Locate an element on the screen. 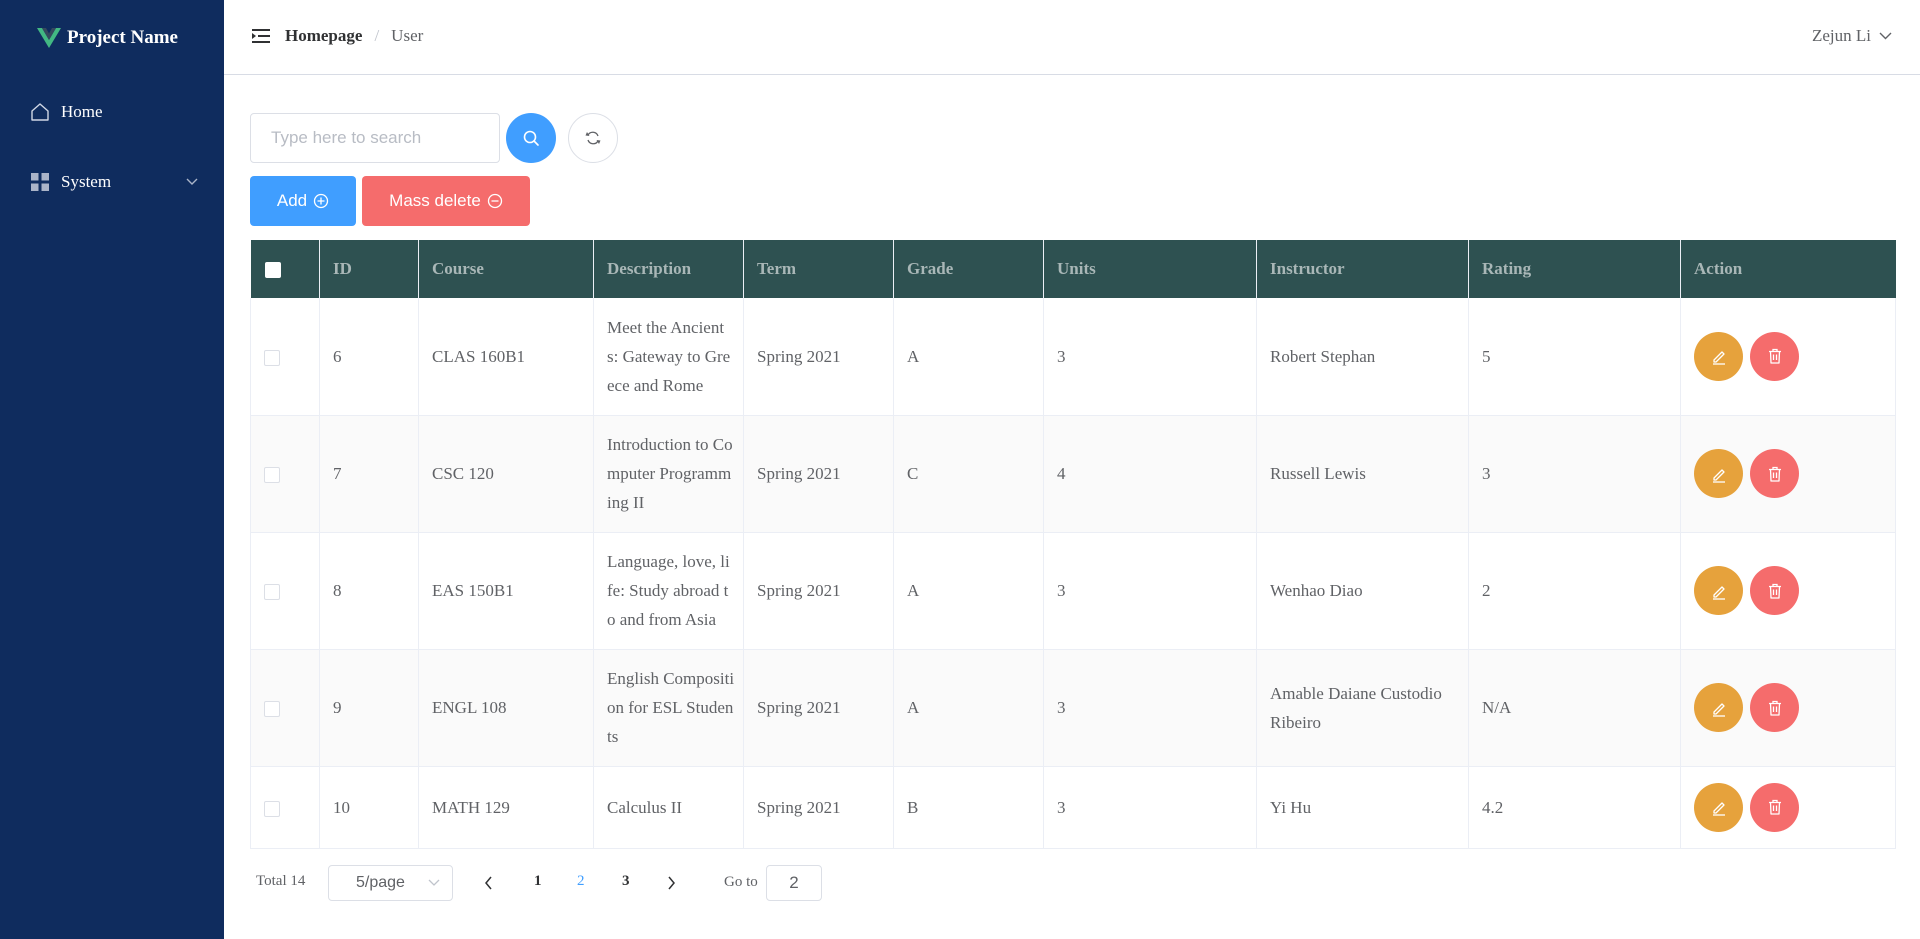  add-button: Add is located at coordinates (303, 201).